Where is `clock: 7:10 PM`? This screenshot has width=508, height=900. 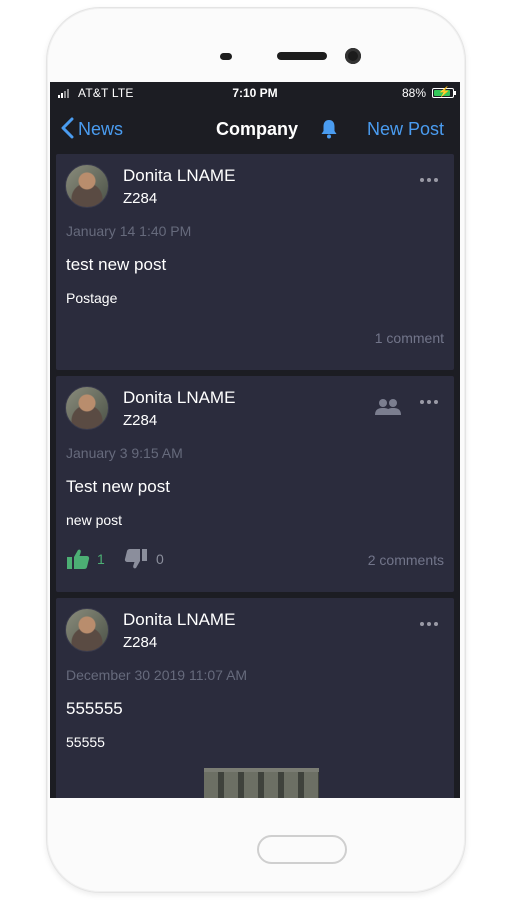
clock: 7:10 PM is located at coordinates (255, 93).